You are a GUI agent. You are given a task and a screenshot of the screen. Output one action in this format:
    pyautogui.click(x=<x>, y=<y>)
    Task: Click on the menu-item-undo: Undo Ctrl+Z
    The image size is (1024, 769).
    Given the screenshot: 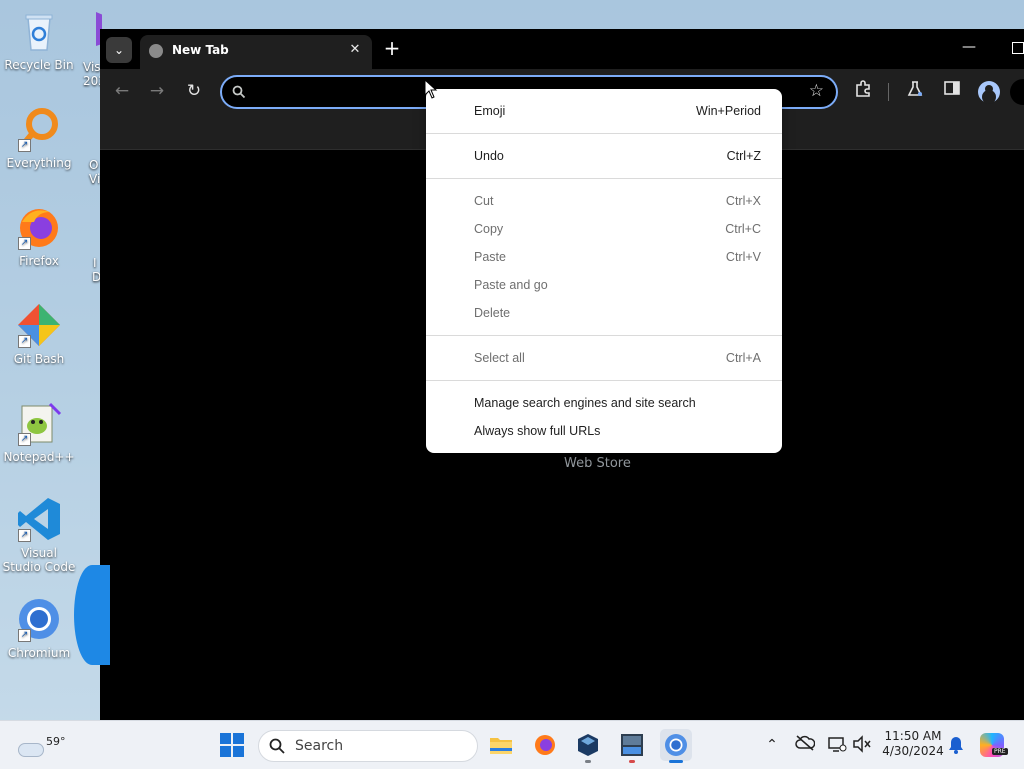 What is the action you would take?
    pyautogui.click(x=604, y=156)
    